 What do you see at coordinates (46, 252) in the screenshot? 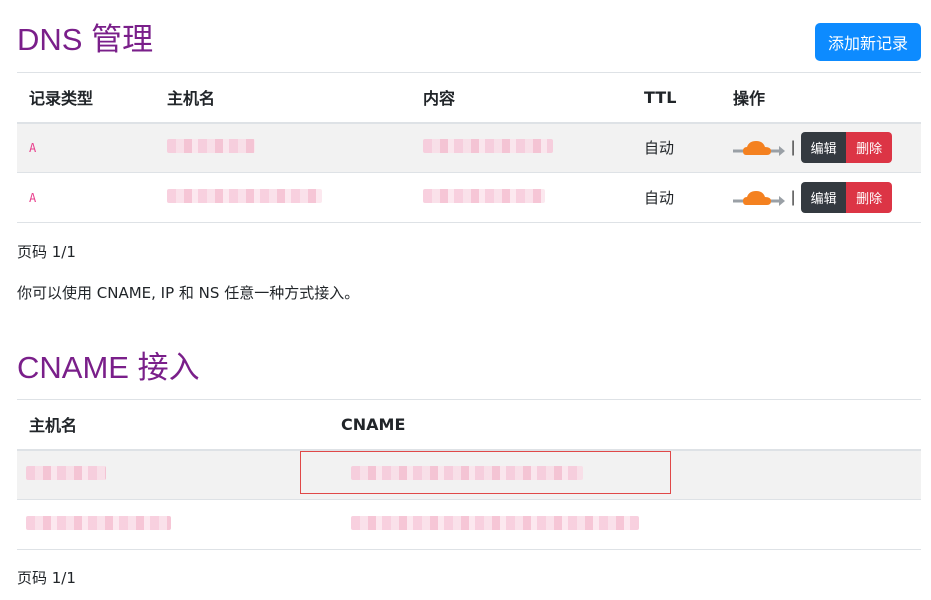
I see `dns-pager: 页码 1/1` at bounding box center [46, 252].